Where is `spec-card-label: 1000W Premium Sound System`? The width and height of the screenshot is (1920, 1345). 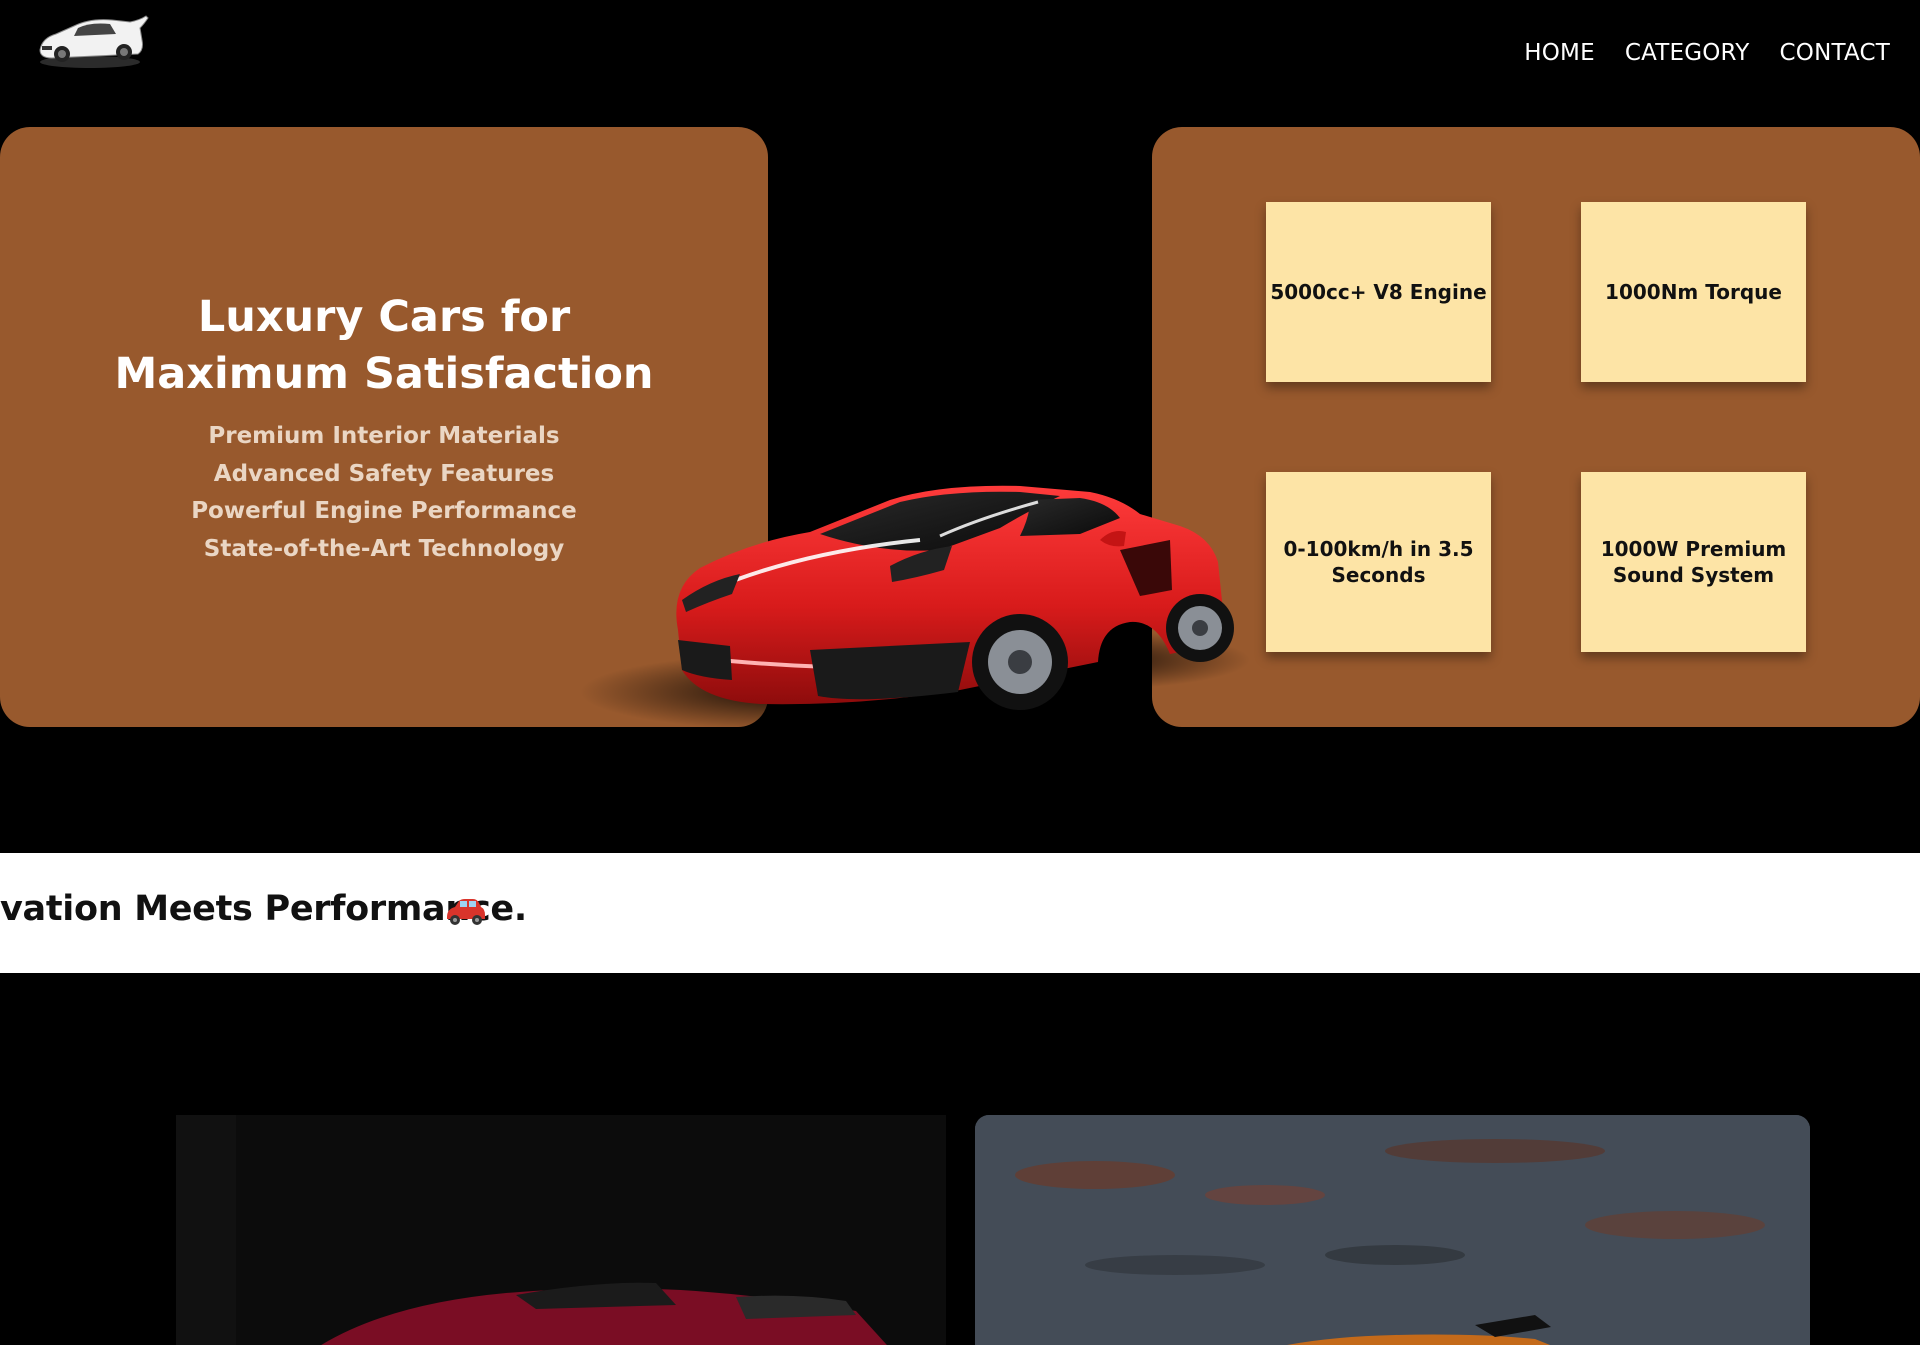
spec-card-label: 1000W Premium Sound System is located at coordinates (1693, 562).